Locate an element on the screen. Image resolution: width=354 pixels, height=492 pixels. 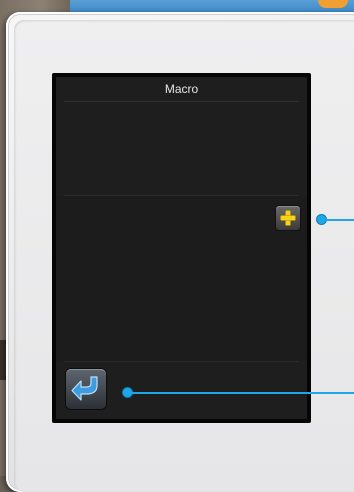
back-button is located at coordinates (86, 389).